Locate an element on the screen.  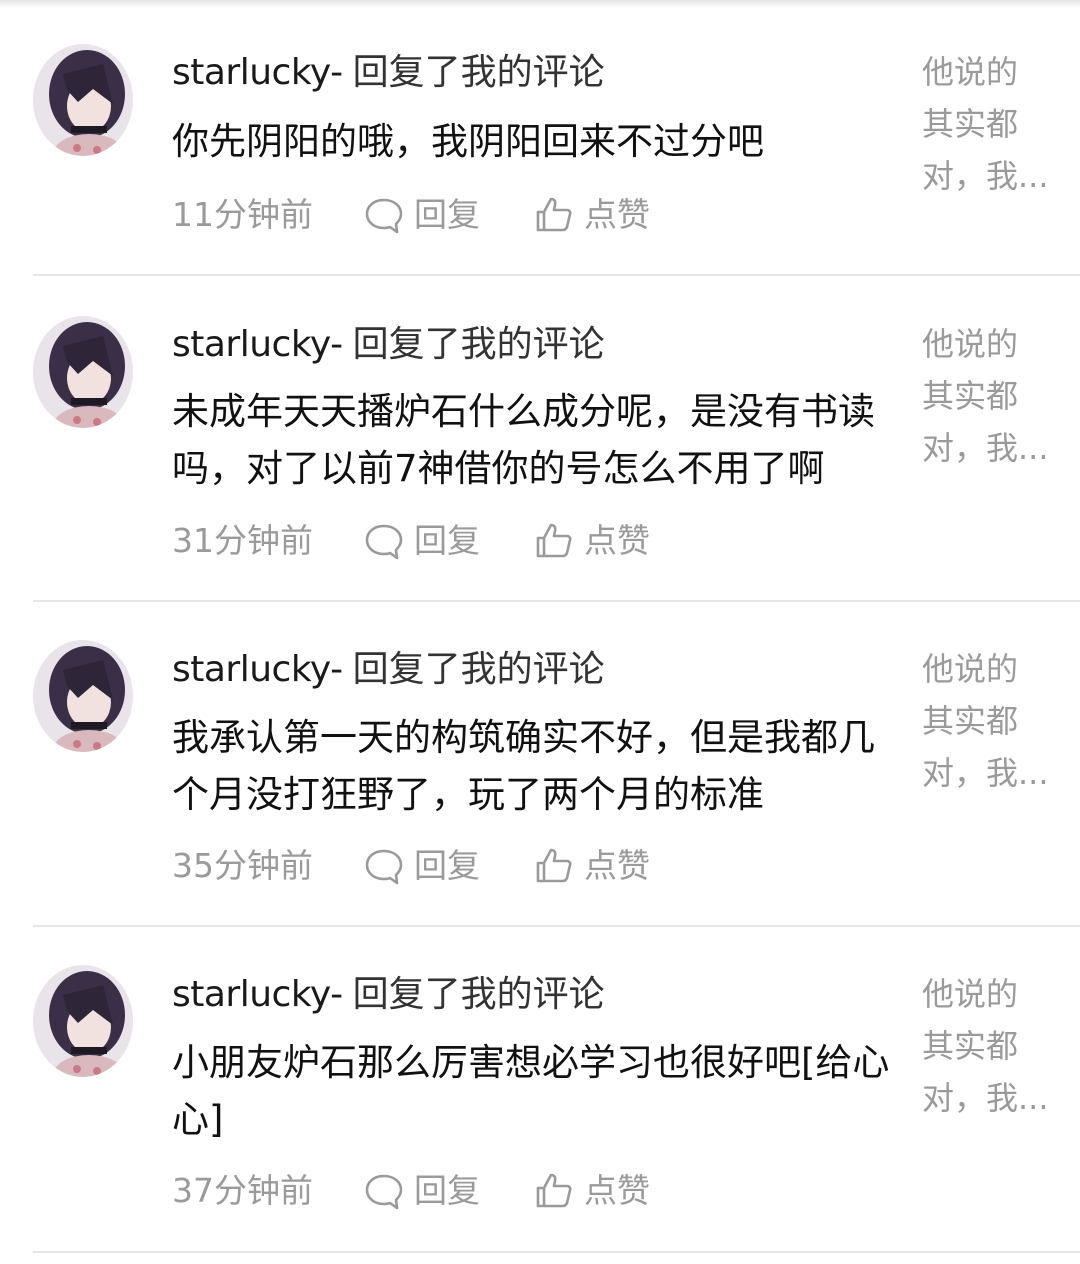
comment-content: 你先阴阳的哦，我阴阳回来不过分吧 is located at coordinates (468, 141).